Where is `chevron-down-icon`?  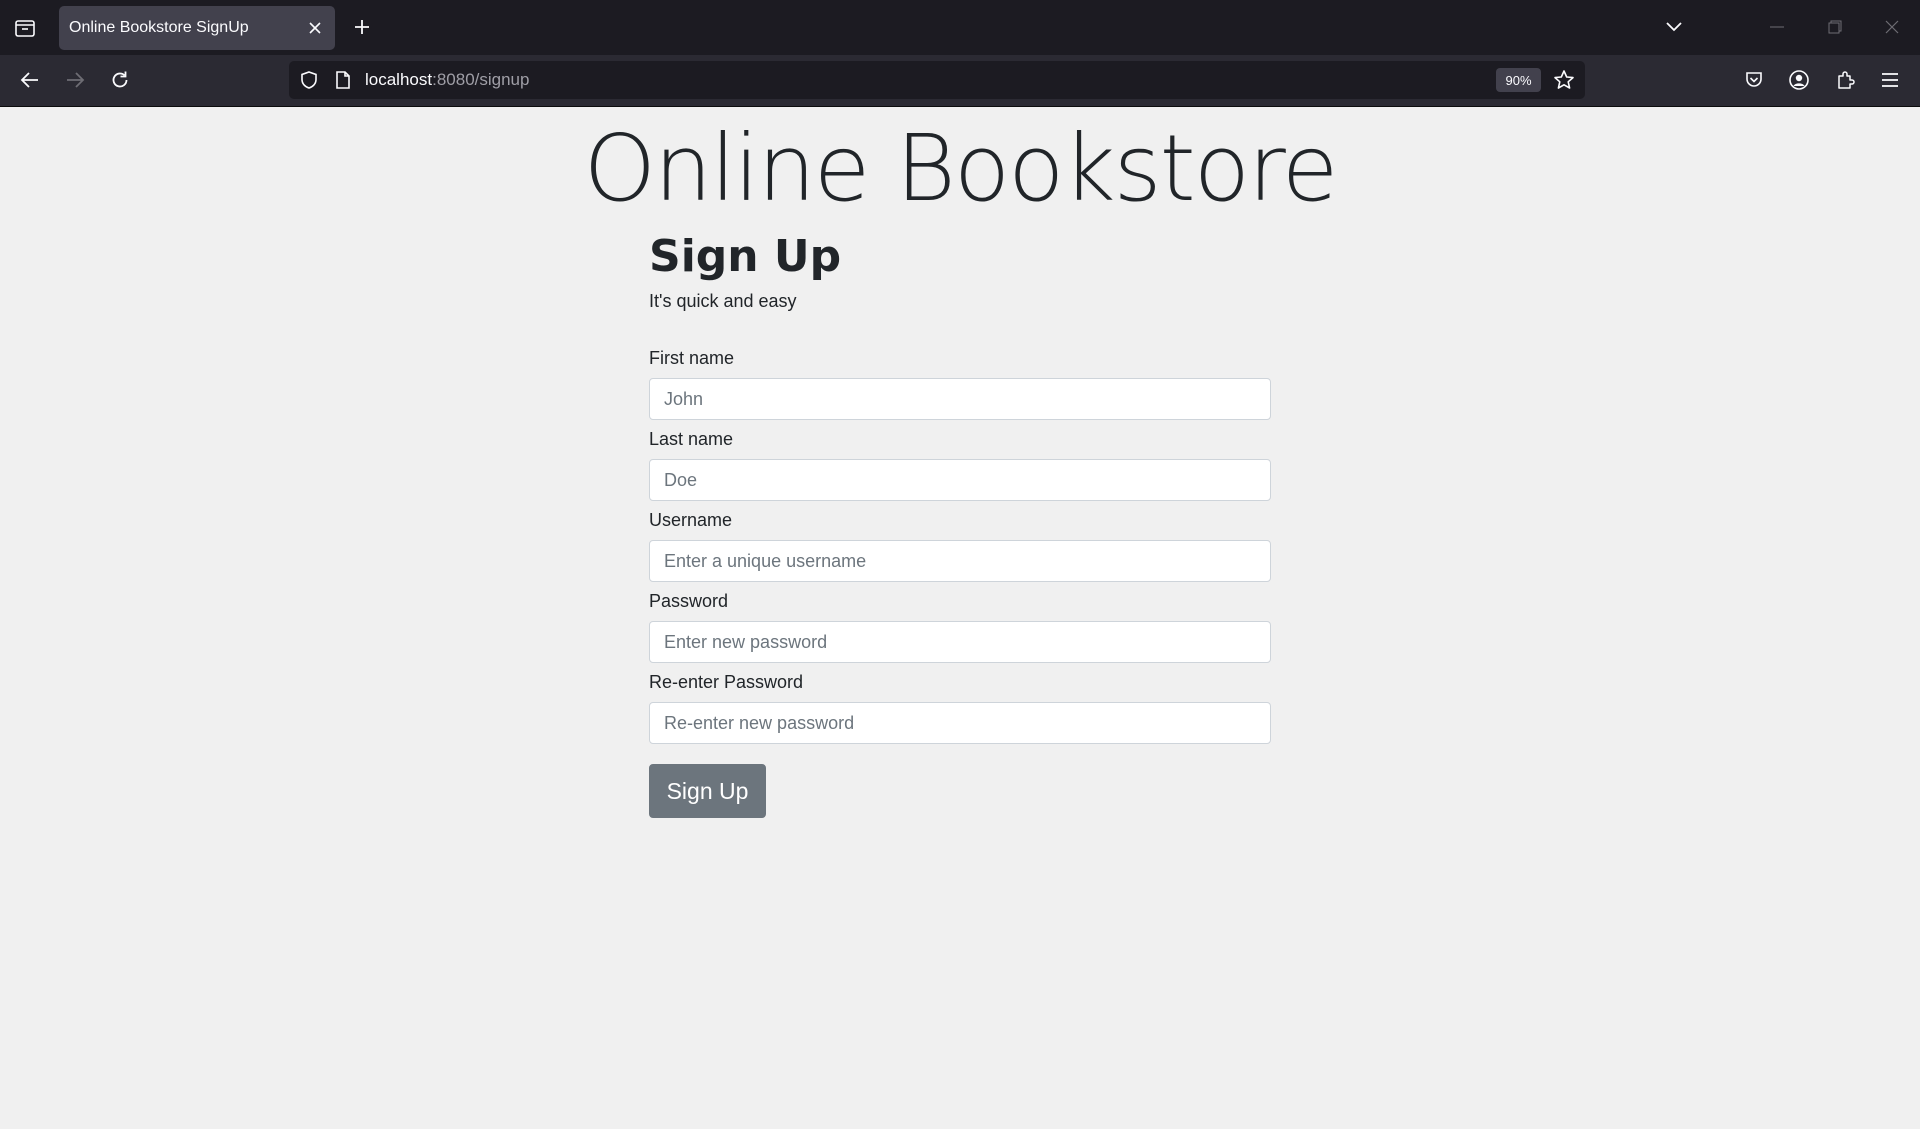 chevron-down-icon is located at coordinates (1674, 27).